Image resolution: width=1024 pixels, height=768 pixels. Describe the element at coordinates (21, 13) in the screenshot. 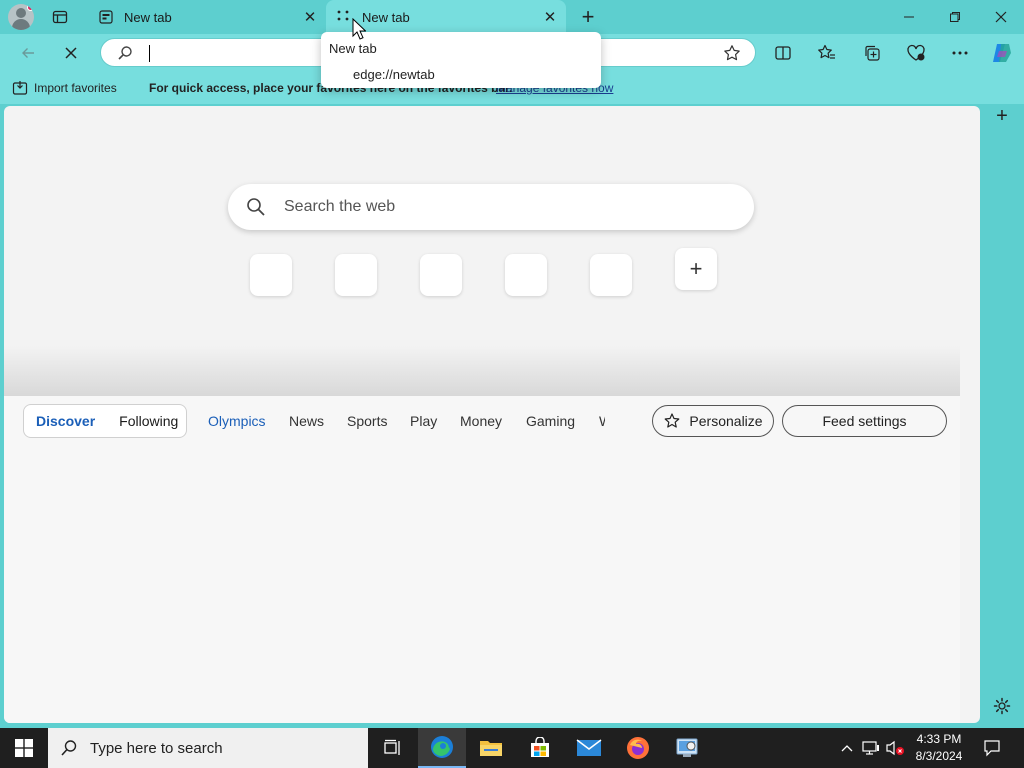

I see `avatar-head` at that location.